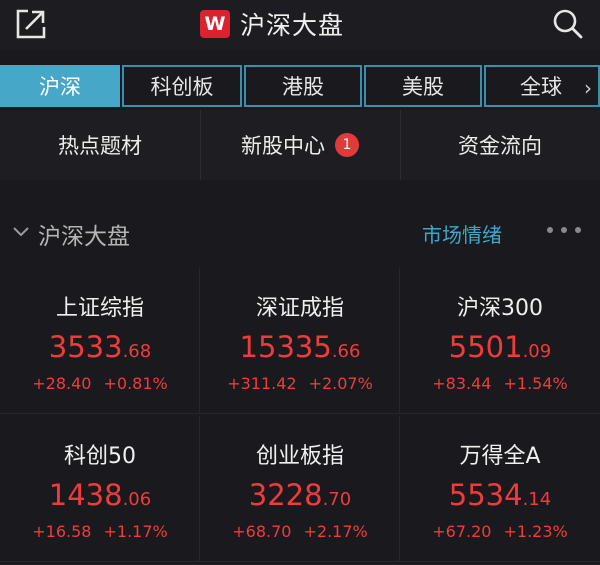 The height and width of the screenshot is (565, 600). I want to click on more-options-icon, so click(564, 231).